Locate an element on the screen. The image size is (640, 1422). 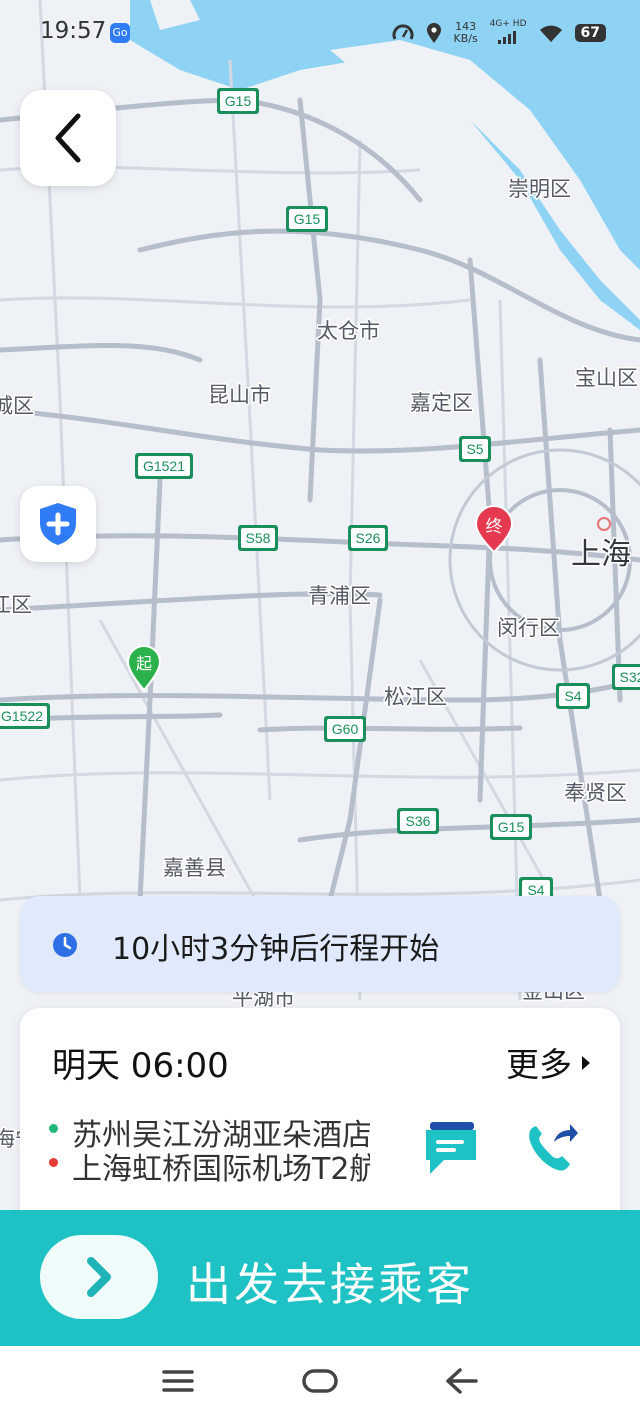
road-shield-s26: S26 is located at coordinates (368, 538).